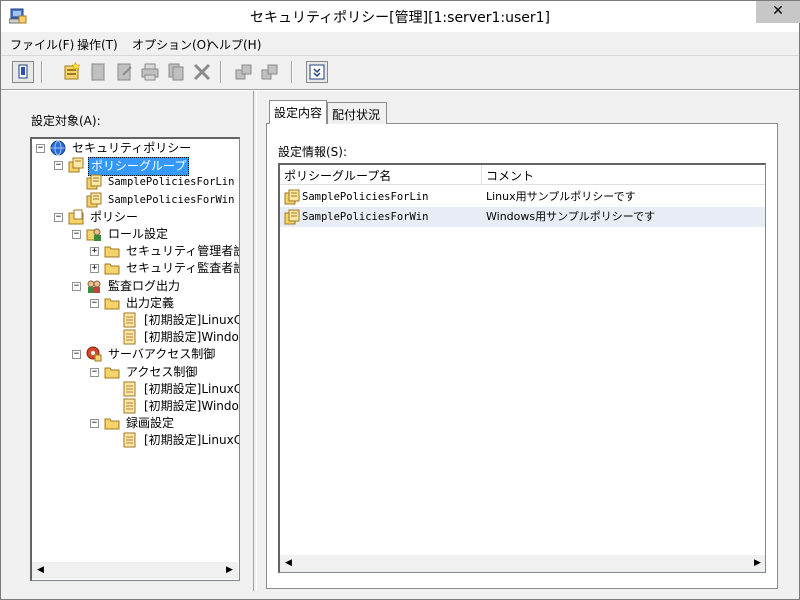 The image size is (800, 600). Describe the element at coordinates (171, 44) in the screenshot. I see `menu-options: オプション(O)` at that location.